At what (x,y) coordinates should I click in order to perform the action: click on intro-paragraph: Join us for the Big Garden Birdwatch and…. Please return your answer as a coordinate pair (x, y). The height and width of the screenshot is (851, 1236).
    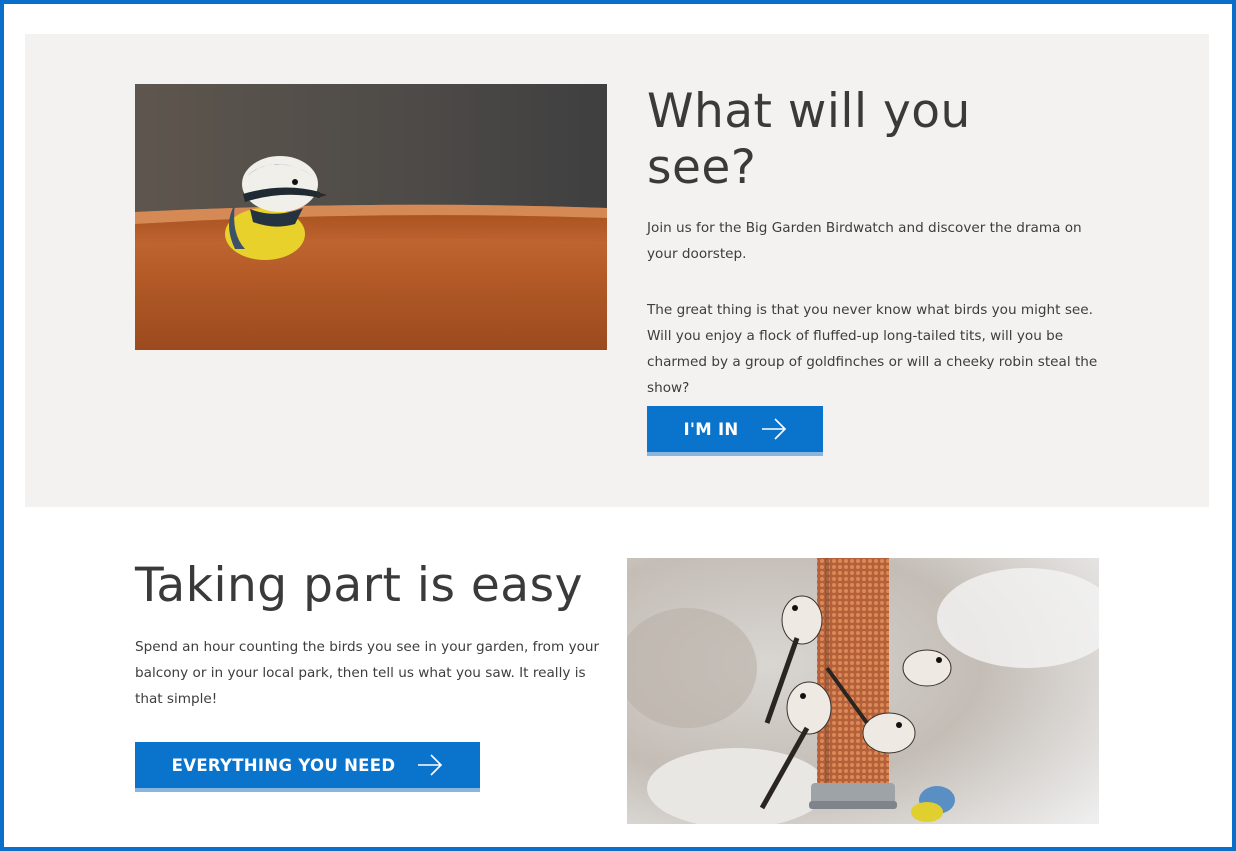
    Looking at the image, I should click on (864, 241).